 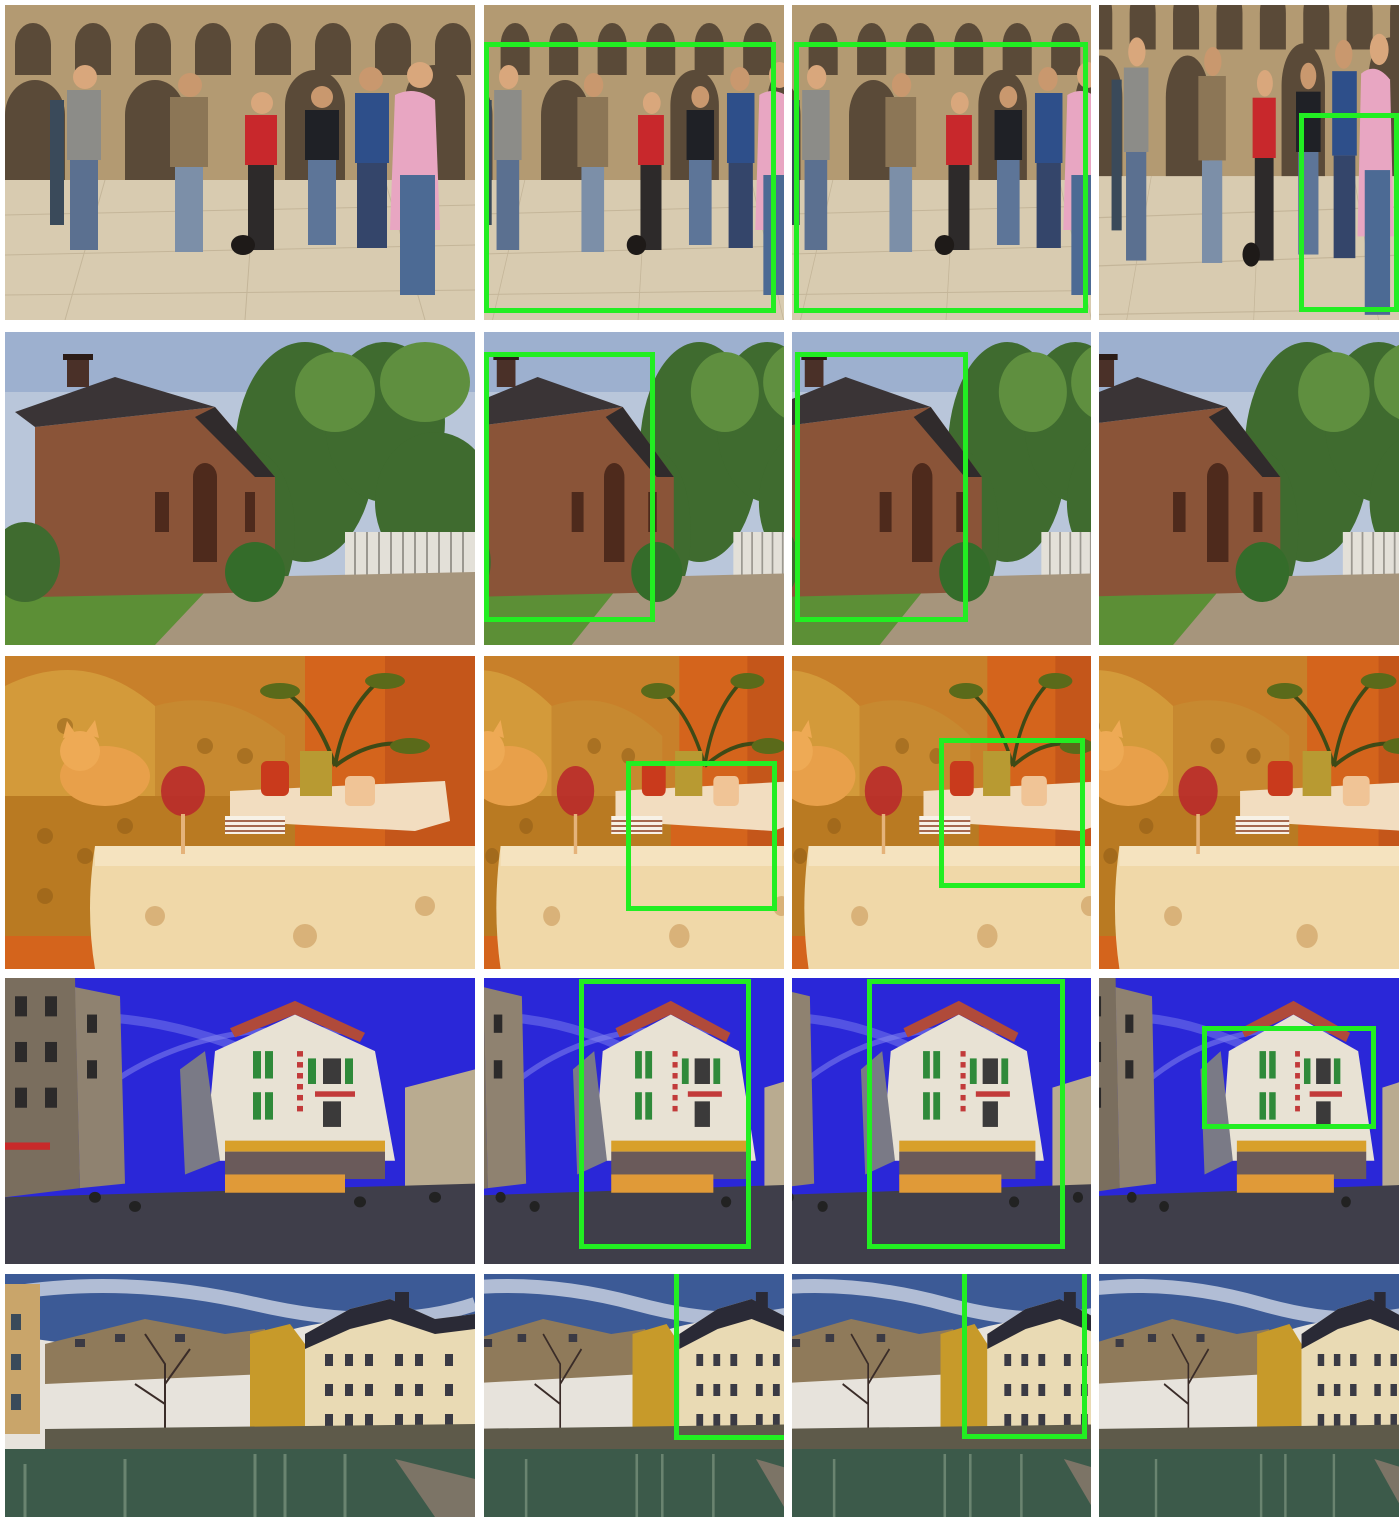 What do you see at coordinates (1249, 488) in the screenshot?
I see `hut-crop-c-image` at bounding box center [1249, 488].